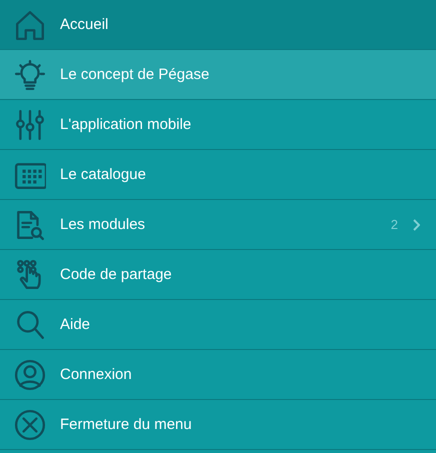 This screenshot has width=436, height=453. I want to click on menu-item: Le concept de Pégase, so click(218, 74).